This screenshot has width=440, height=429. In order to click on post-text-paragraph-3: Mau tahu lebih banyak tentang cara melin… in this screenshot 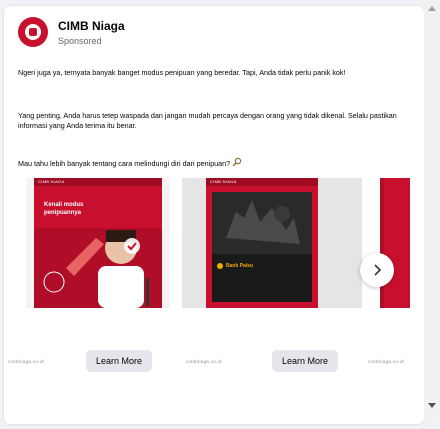, I will do `click(210, 163)`.